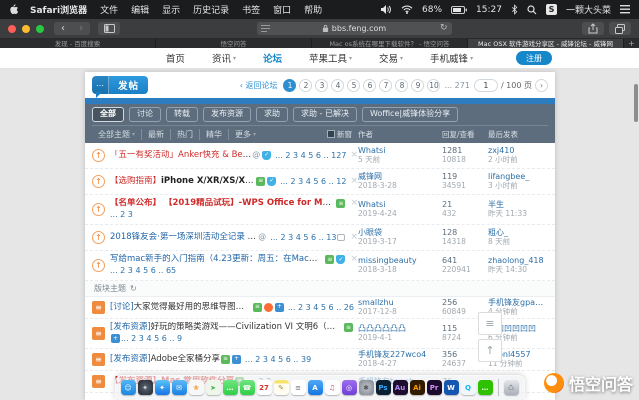 The height and width of the screenshot is (400, 639). I want to click on nav-item-论坛: 论坛, so click(272, 58).